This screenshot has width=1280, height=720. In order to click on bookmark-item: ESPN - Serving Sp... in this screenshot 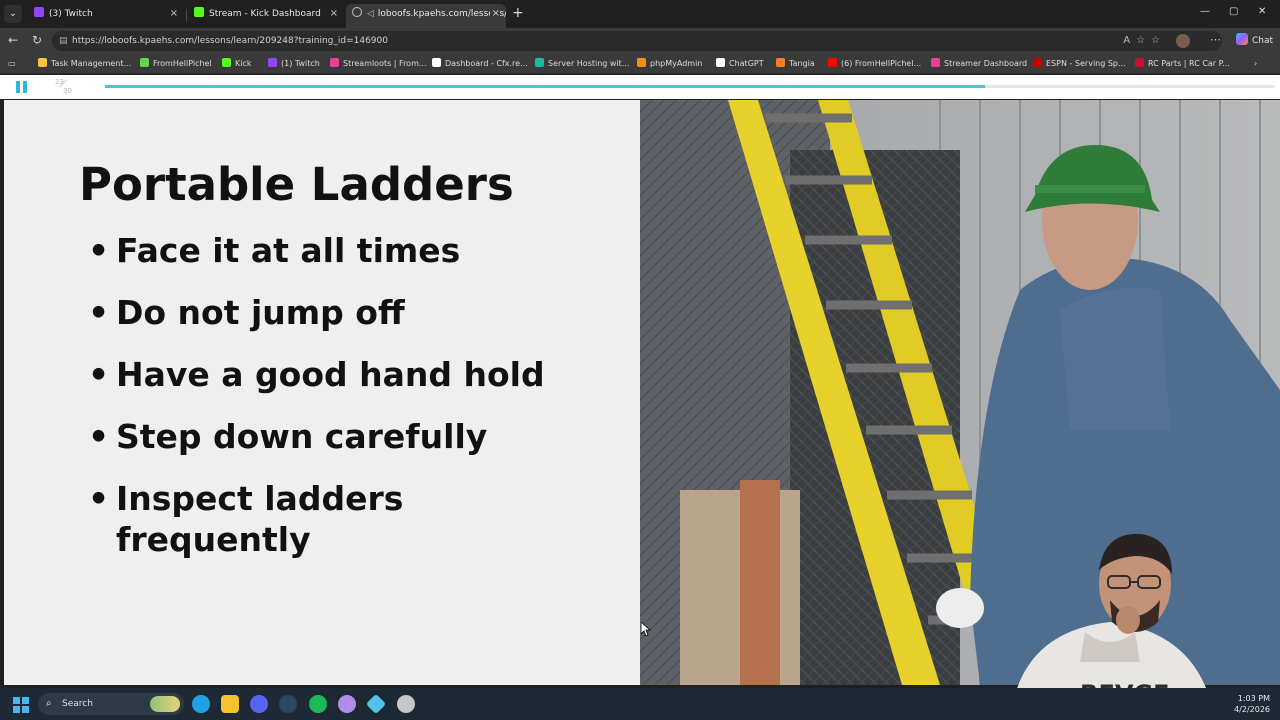, I will do `click(1079, 64)`.